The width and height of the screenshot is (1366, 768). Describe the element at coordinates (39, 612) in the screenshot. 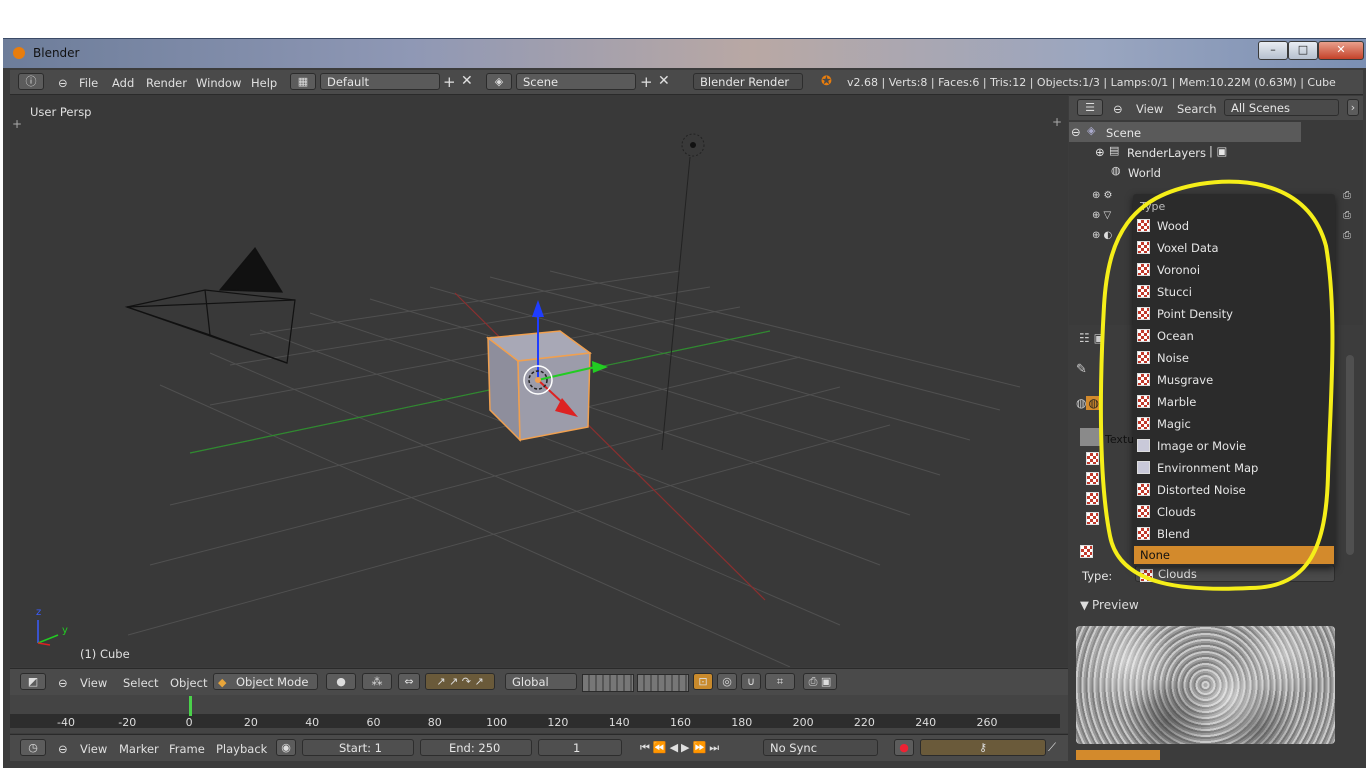

I see `axis-z-label: z` at that location.